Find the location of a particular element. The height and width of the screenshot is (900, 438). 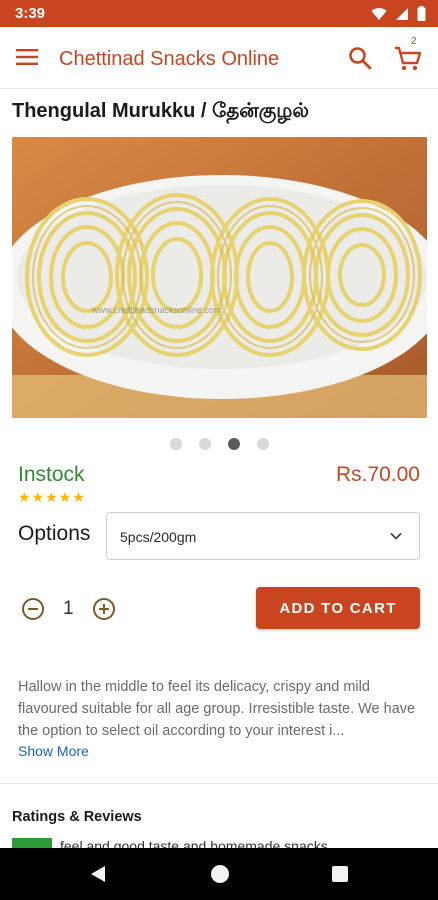

add-to-cart-button: ADD TO CART is located at coordinates (338, 608).